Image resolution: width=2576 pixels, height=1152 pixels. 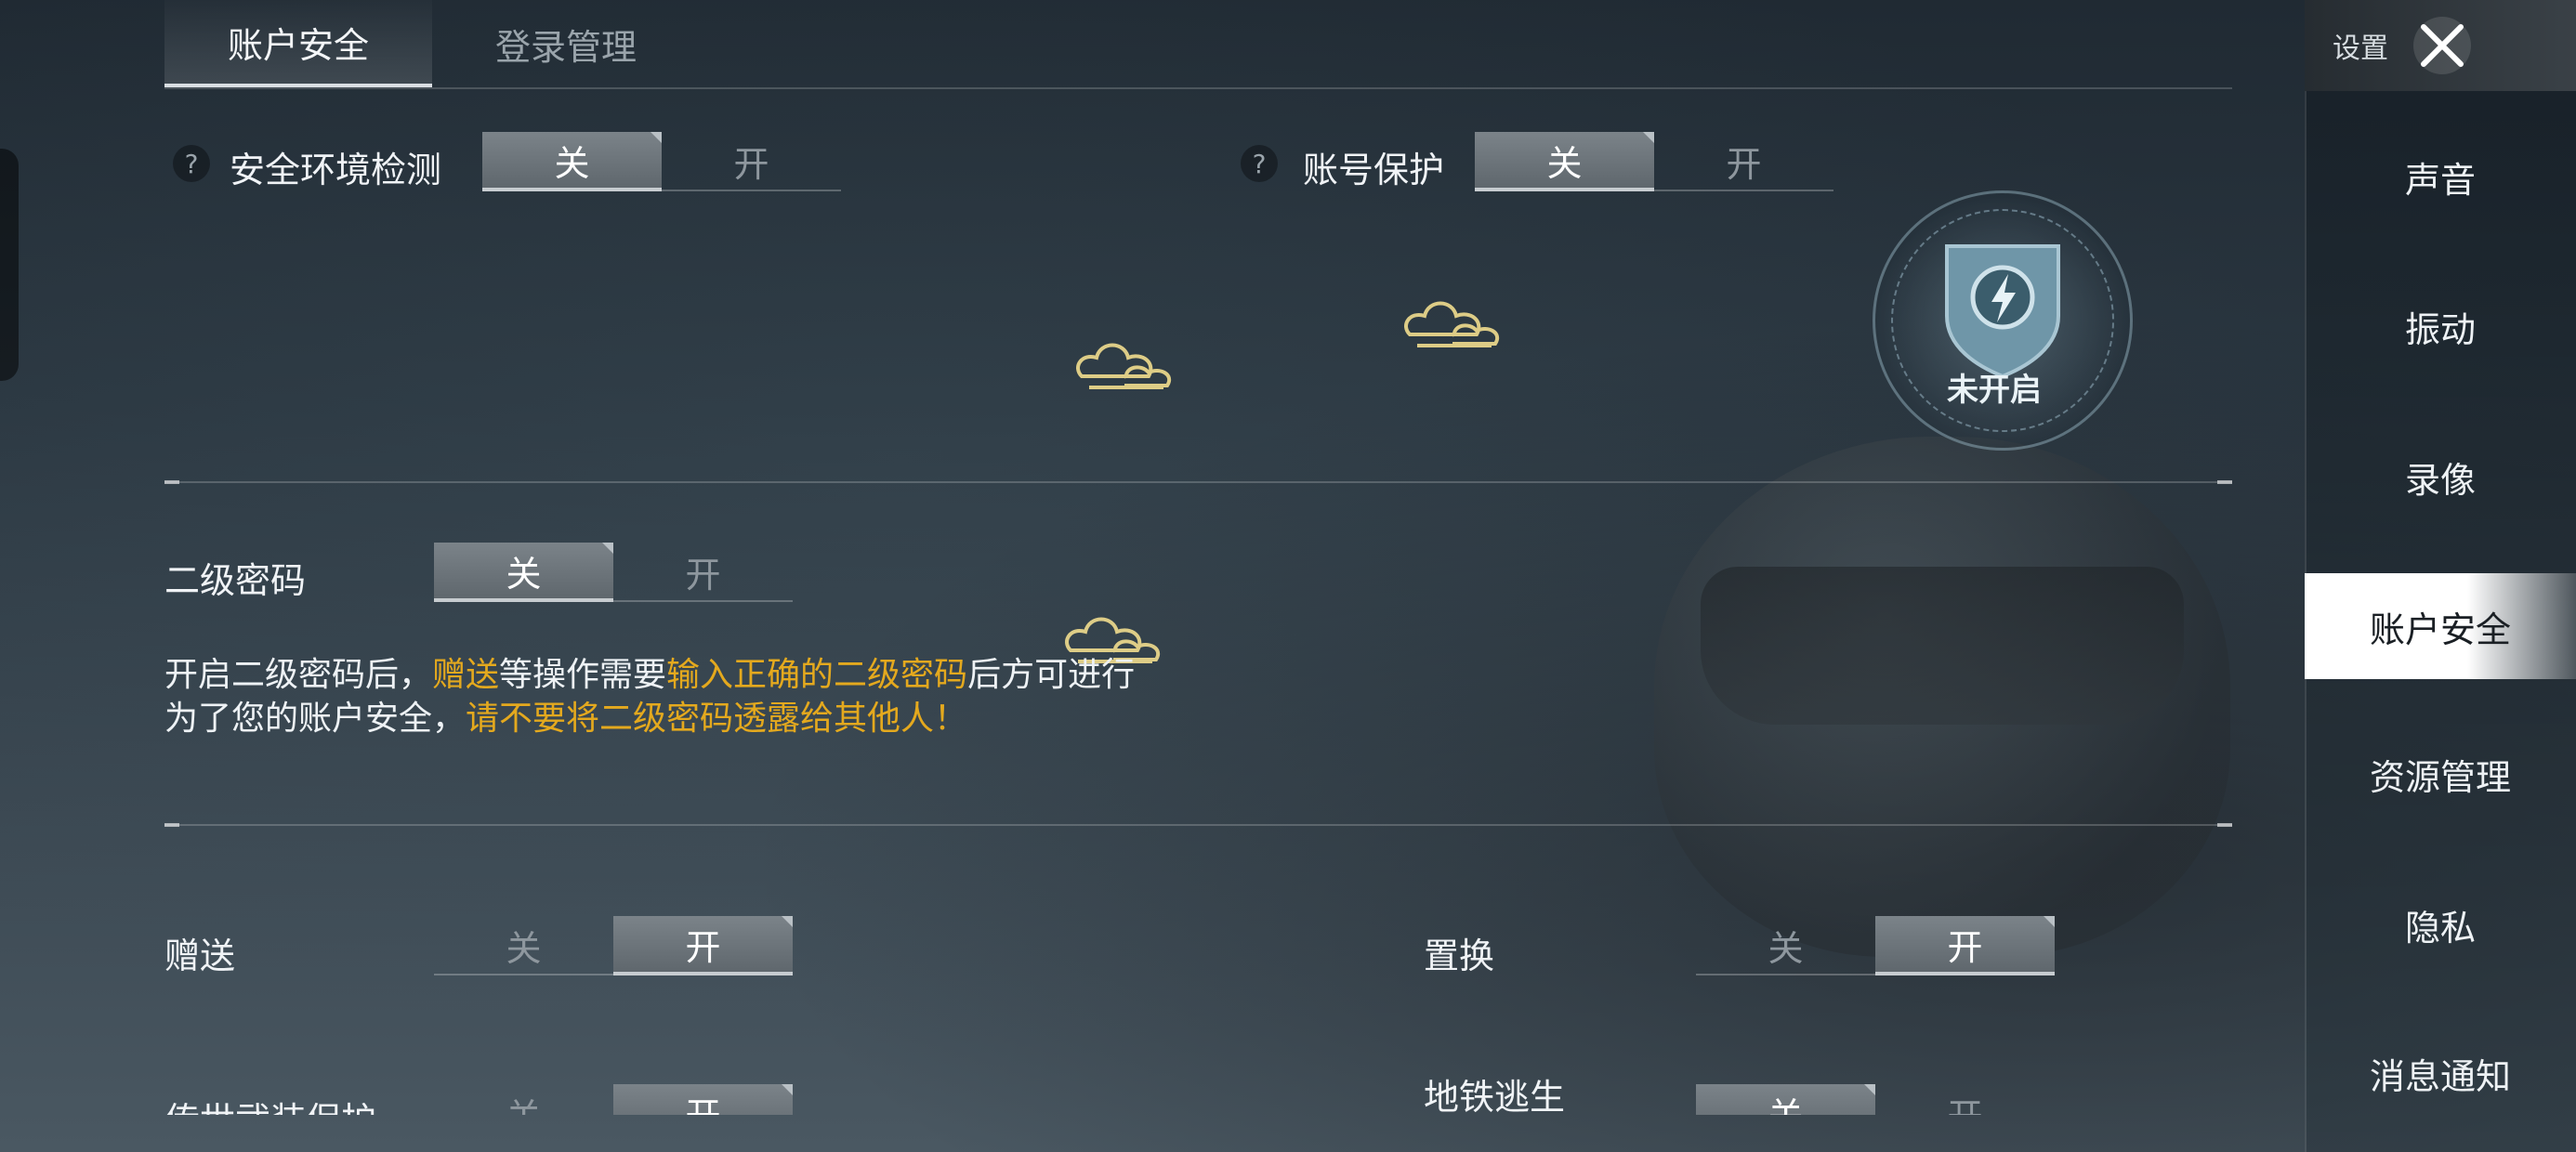 I want to click on account-protect-toggle: 关 开, so click(x=1654, y=161).